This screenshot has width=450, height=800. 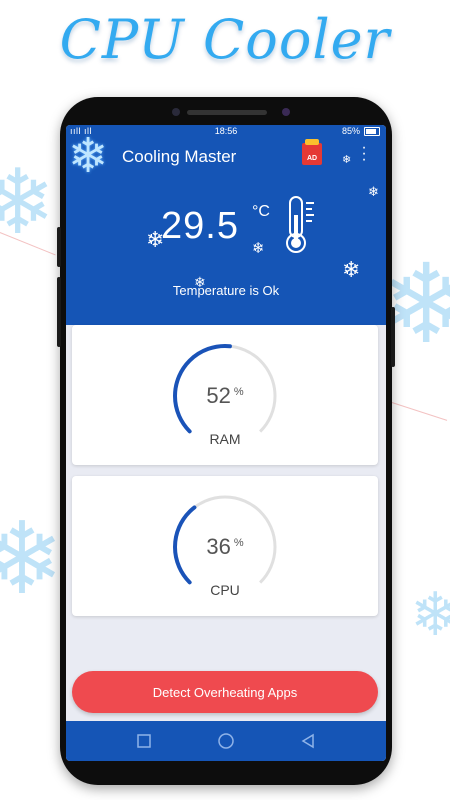 I want to click on cpu-card: 36% CPU, so click(x=225, y=546).